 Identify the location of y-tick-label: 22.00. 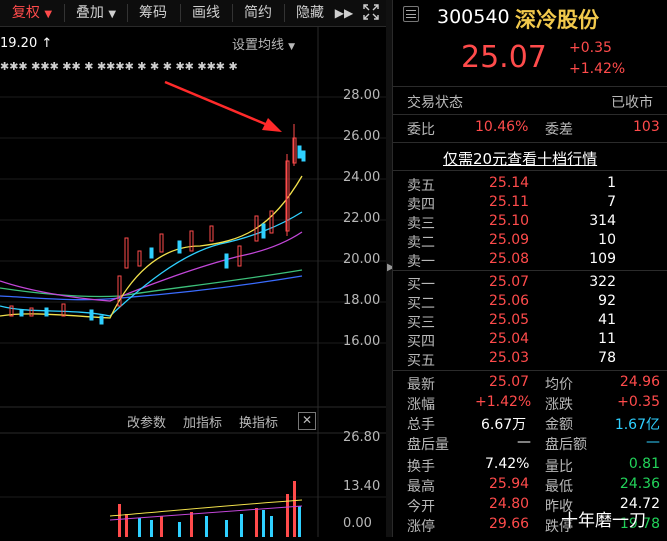
(362, 218).